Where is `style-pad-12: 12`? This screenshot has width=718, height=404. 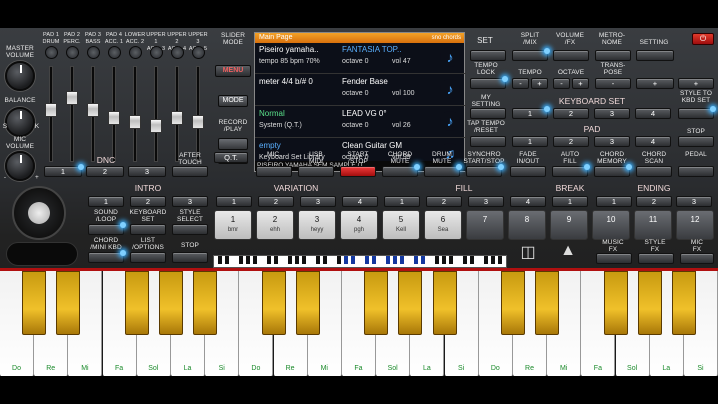
style-pad-12: 12 is located at coordinates (695, 225).